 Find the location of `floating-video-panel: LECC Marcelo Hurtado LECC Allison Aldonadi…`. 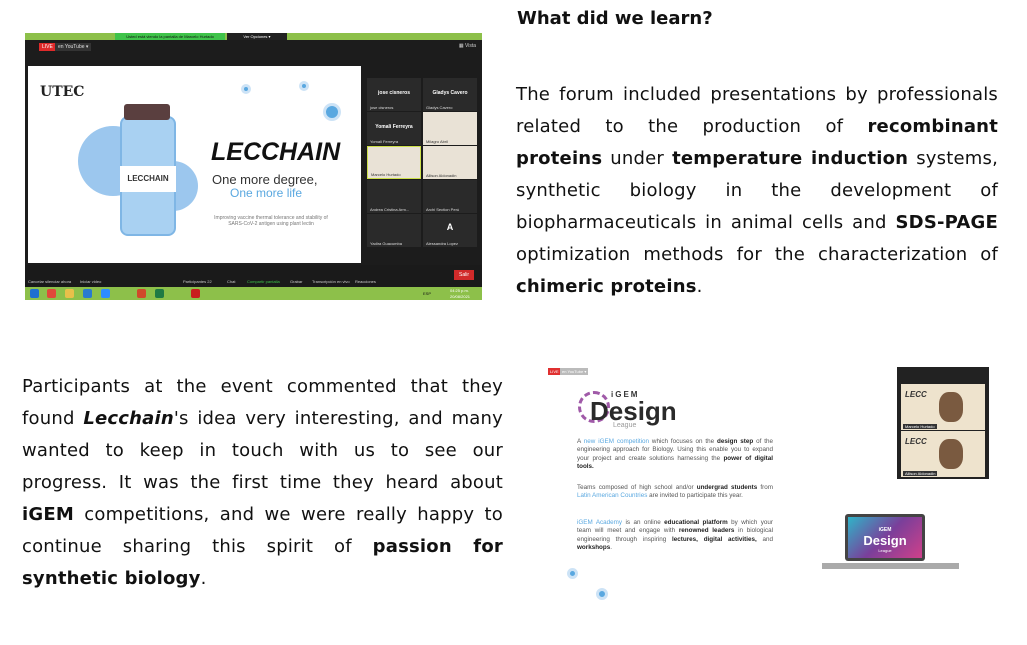

floating-video-panel: LECC Marcelo Hurtado LECC Allison Aldonadi… is located at coordinates (943, 423).